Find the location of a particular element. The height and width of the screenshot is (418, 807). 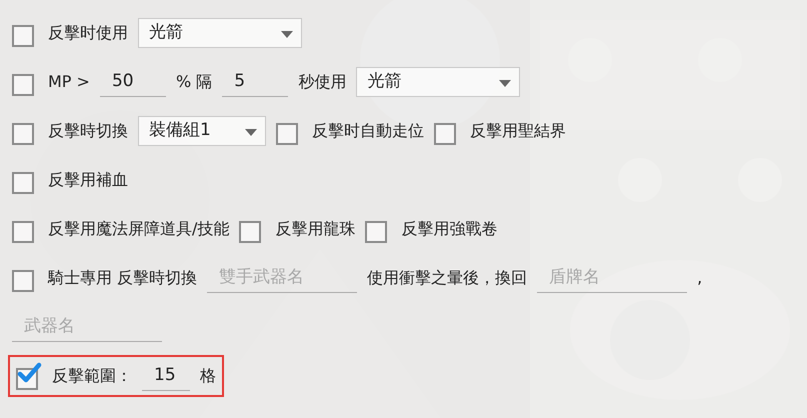

label-text: 秒使用 is located at coordinates (322, 81).